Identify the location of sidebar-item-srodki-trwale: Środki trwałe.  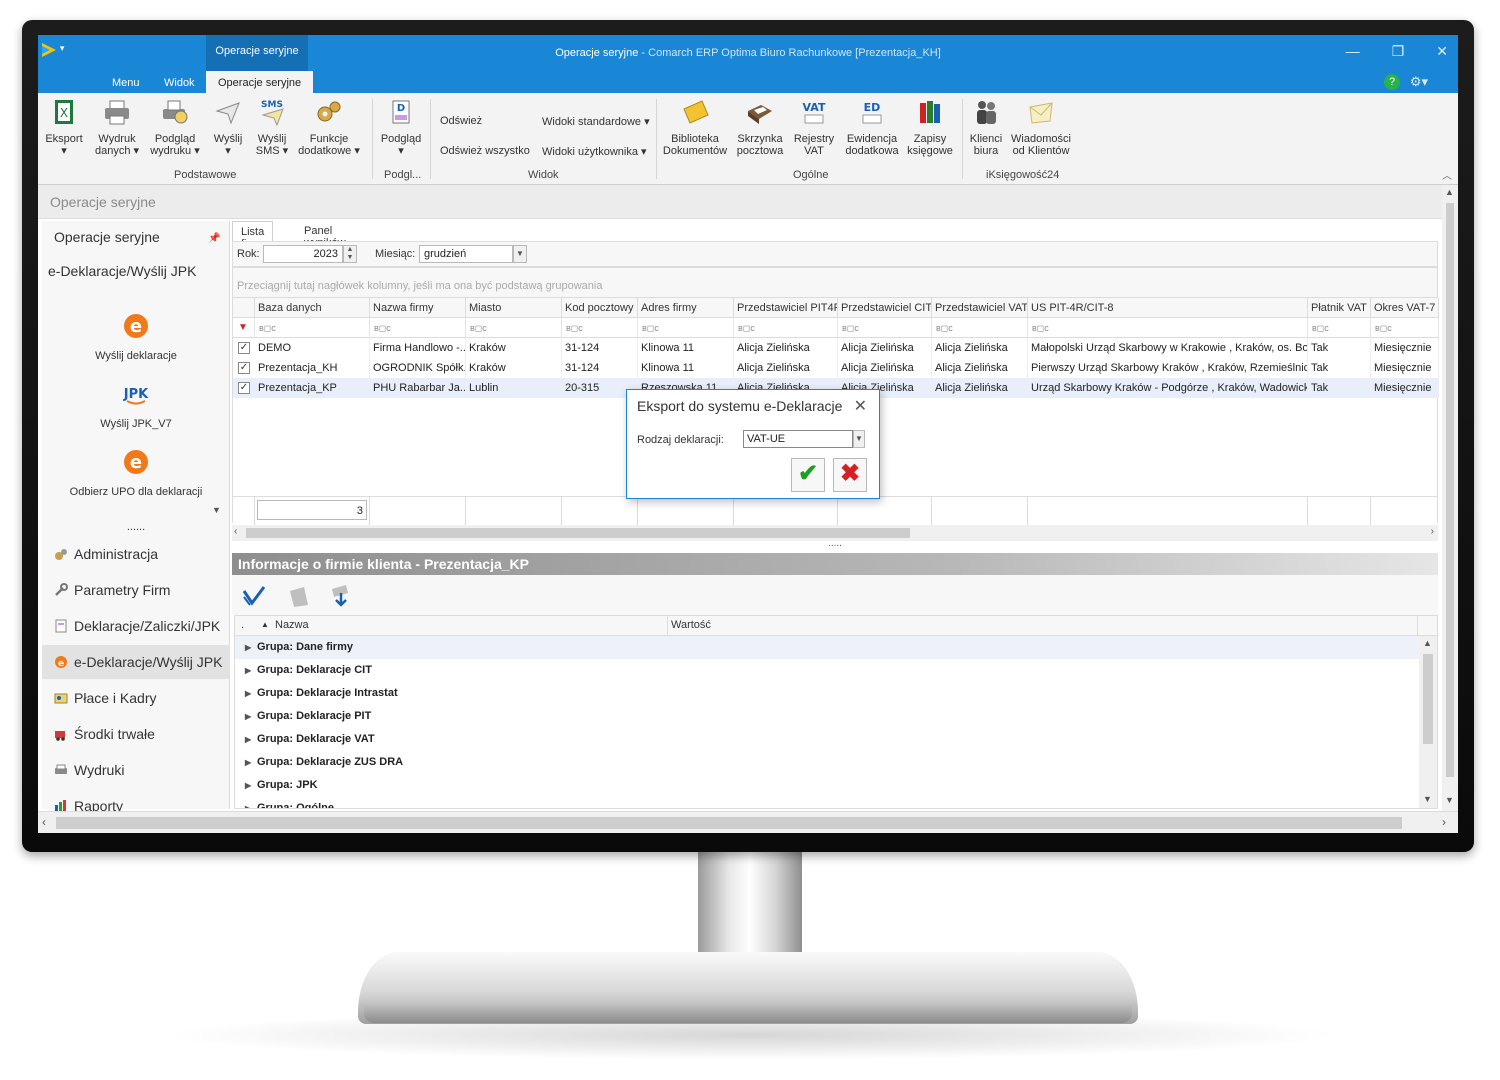
(136, 734).